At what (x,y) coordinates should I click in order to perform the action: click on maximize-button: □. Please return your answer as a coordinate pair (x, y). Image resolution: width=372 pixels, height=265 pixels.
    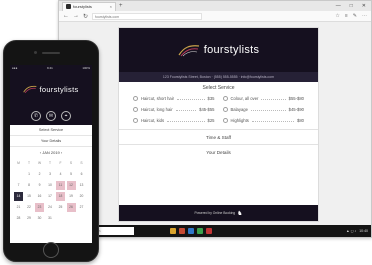
    Looking at the image, I should click on (351, 6).